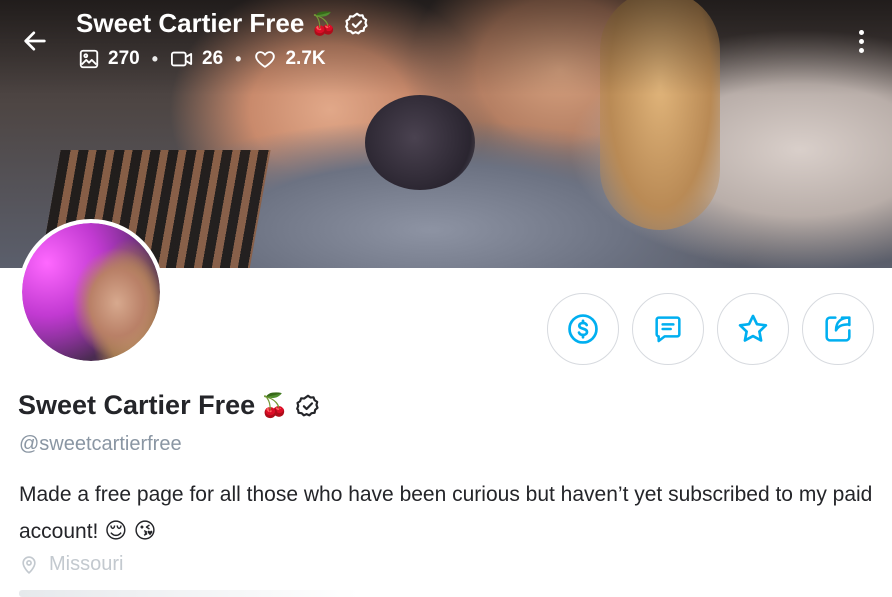  Describe the element at coordinates (305, 58) in the screenshot. I see `likes-count: 2.7K` at that location.